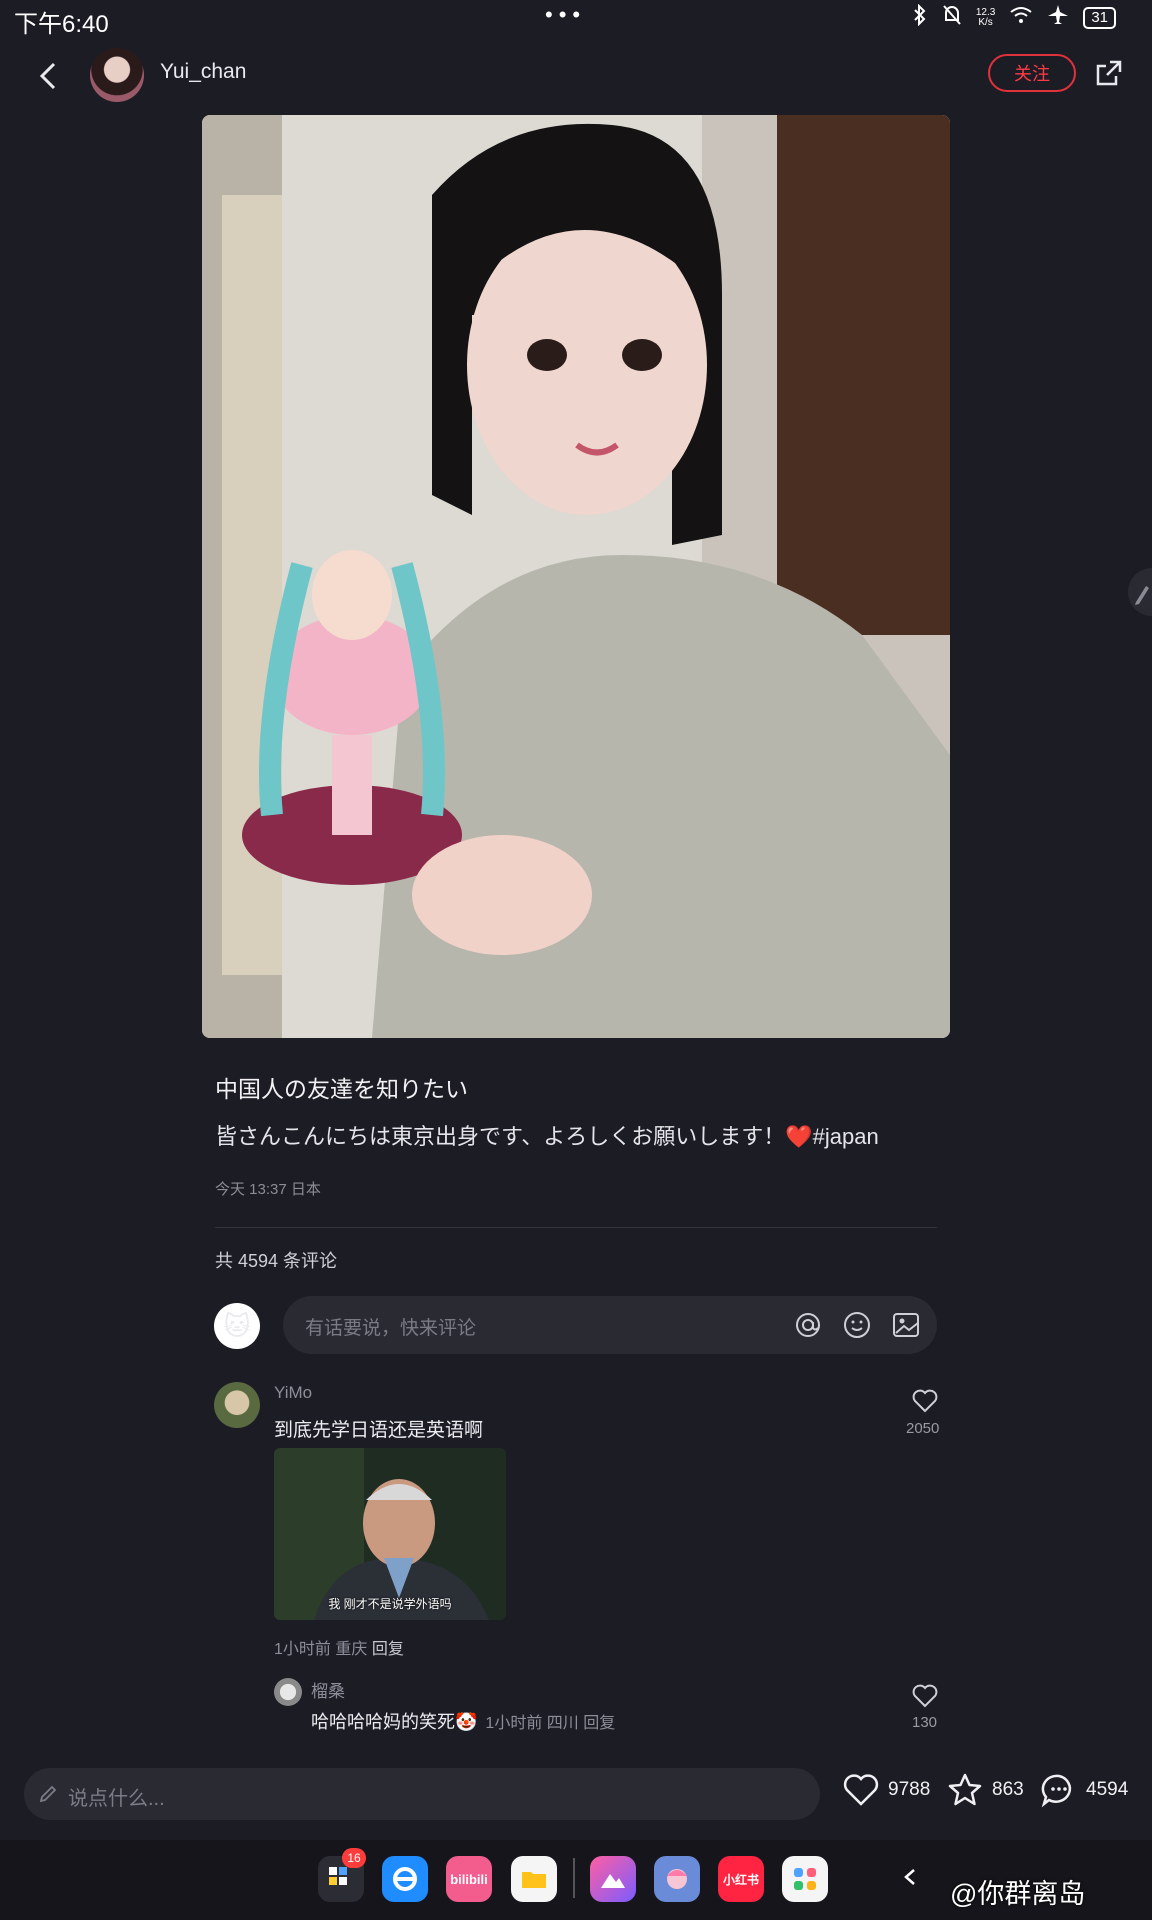 The width and height of the screenshot is (1152, 1920). I want to click on folder-icon, so click(534, 1880).